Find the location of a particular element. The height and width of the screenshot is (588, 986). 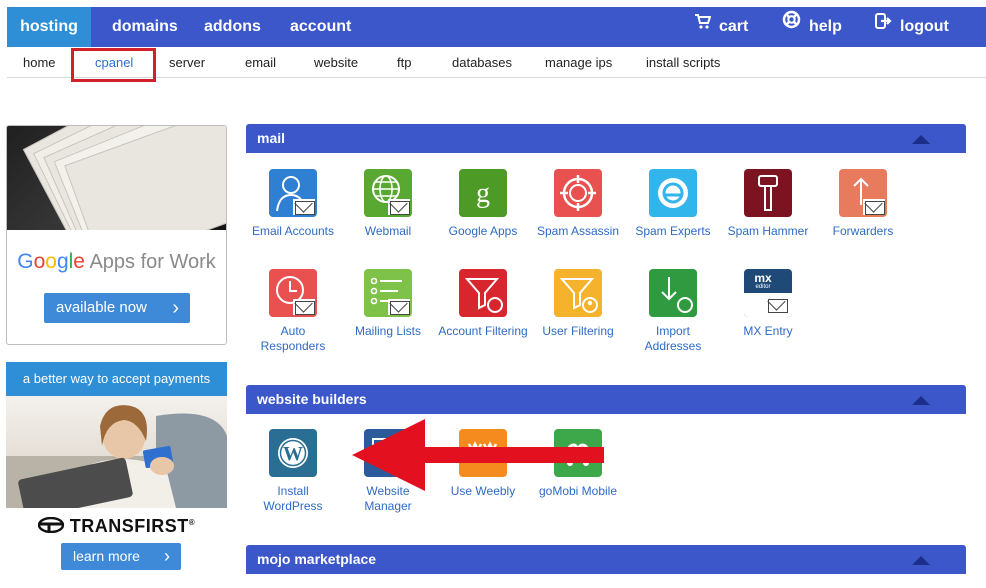

website-manager-icon is located at coordinates (388, 453).